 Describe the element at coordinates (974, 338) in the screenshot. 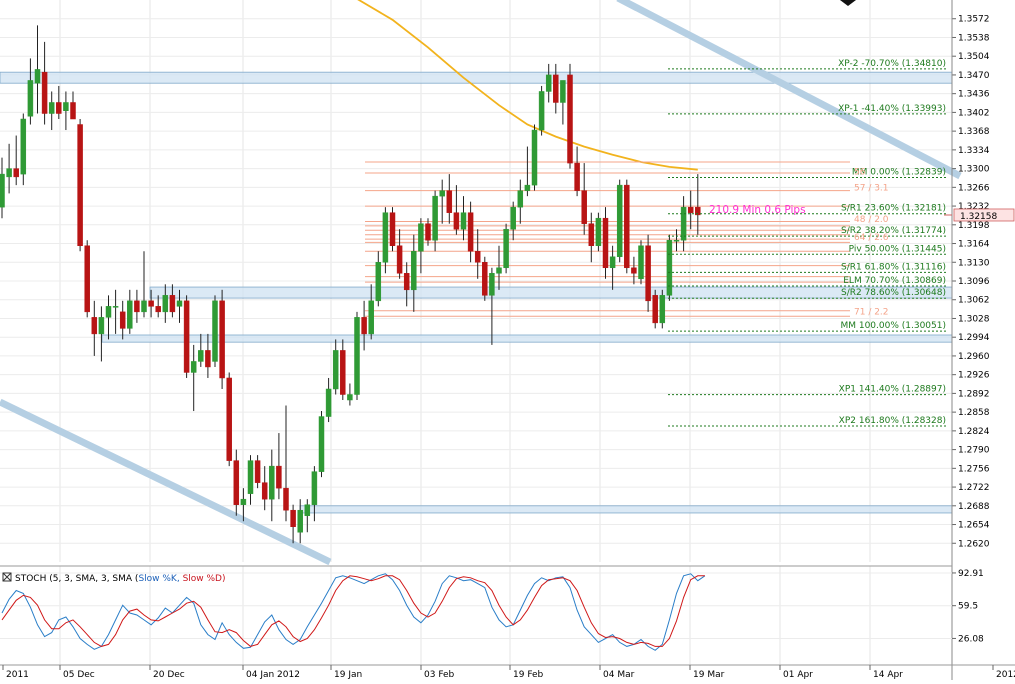

I see `price-tick-label: 1.2994` at that location.